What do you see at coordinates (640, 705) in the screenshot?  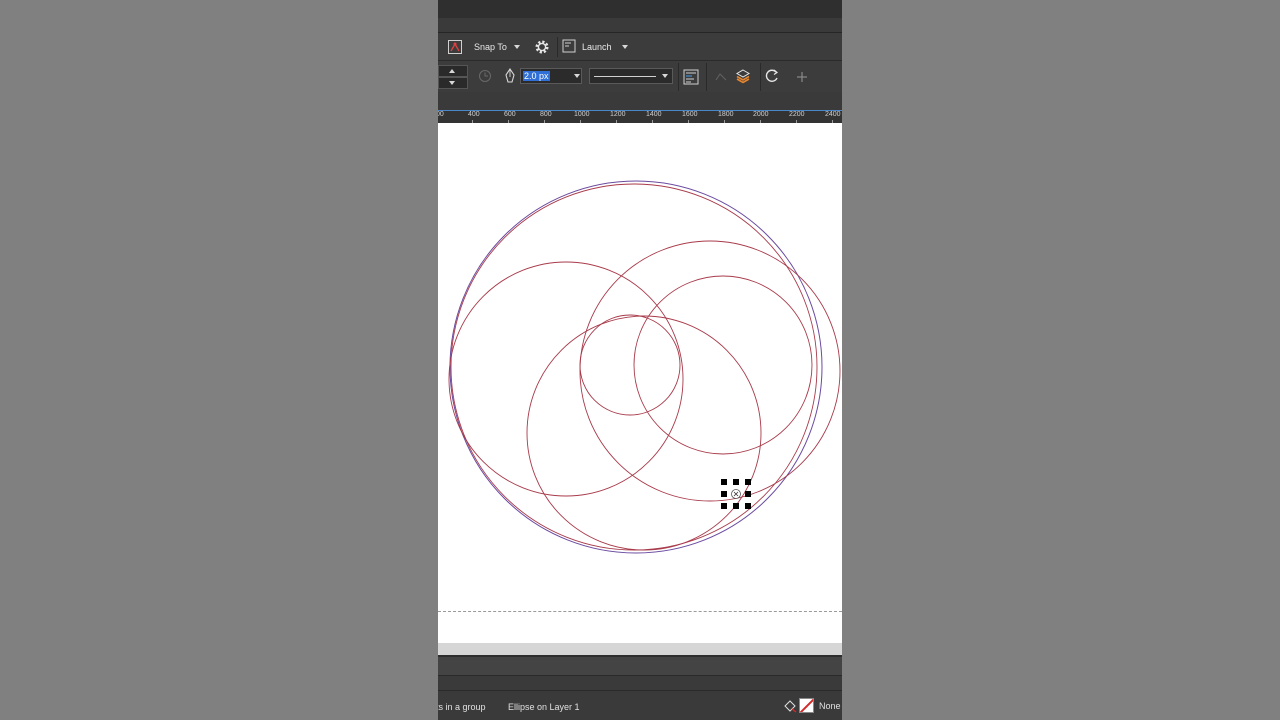 I see `status-bar: ts in a group Ellipse on Layer 1 None` at bounding box center [640, 705].